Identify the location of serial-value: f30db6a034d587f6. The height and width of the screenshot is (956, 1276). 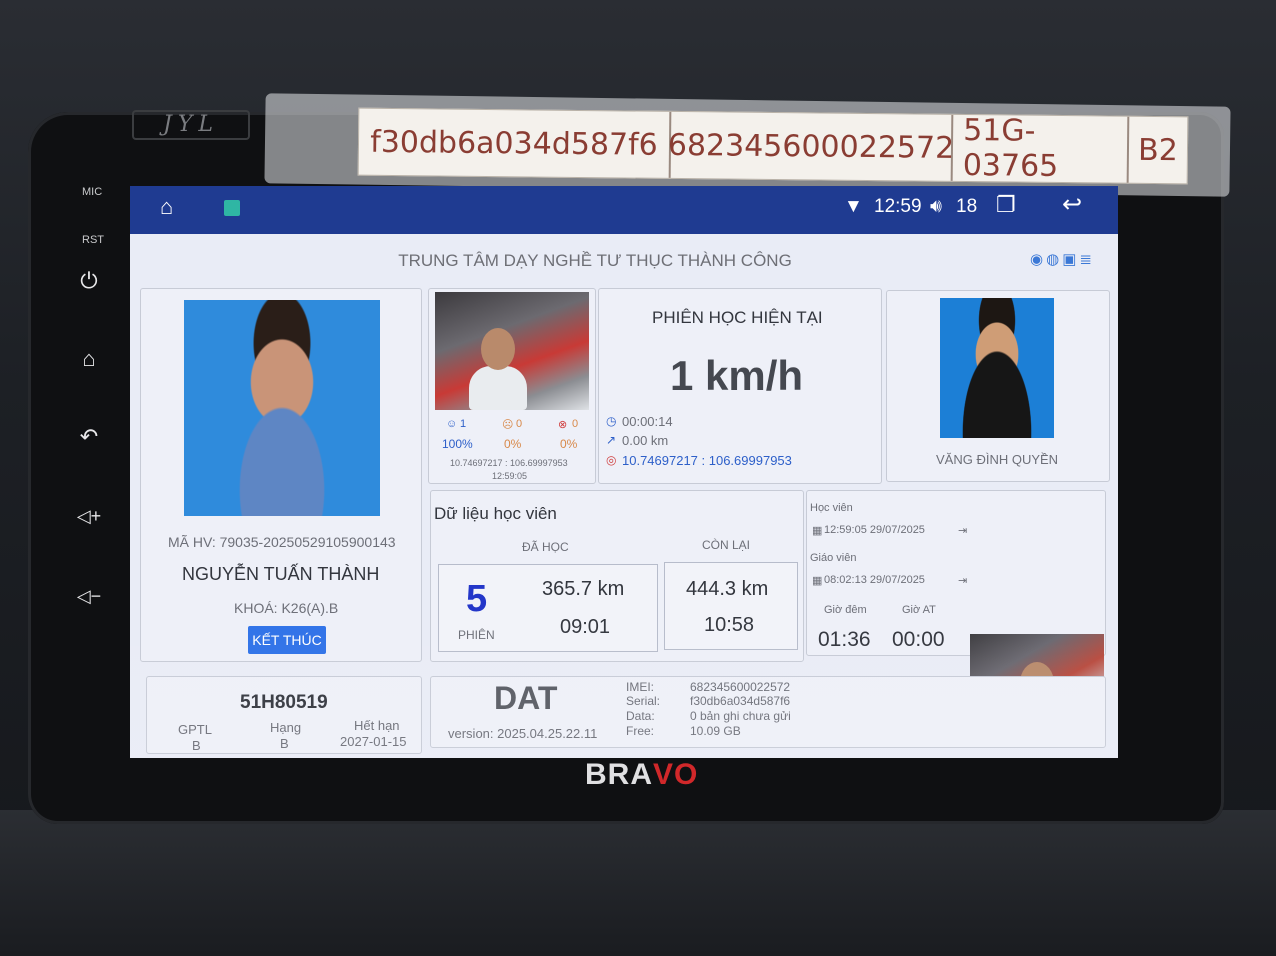
(740, 701).